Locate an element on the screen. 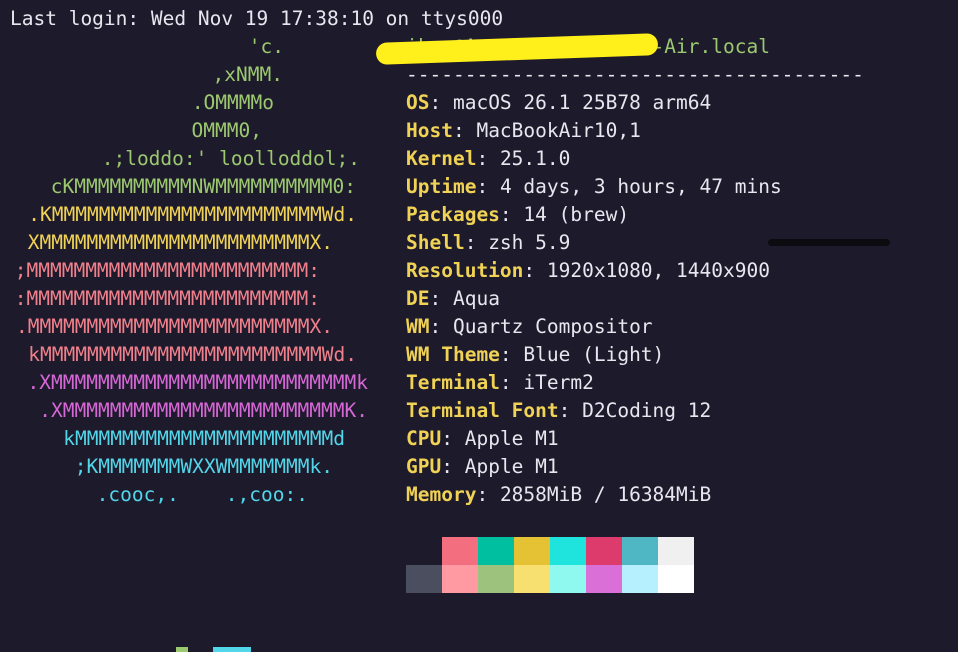 The width and height of the screenshot is (958, 652). info-row: OS: macOS 26.1 25B78 arm64 is located at coordinates (559, 102).